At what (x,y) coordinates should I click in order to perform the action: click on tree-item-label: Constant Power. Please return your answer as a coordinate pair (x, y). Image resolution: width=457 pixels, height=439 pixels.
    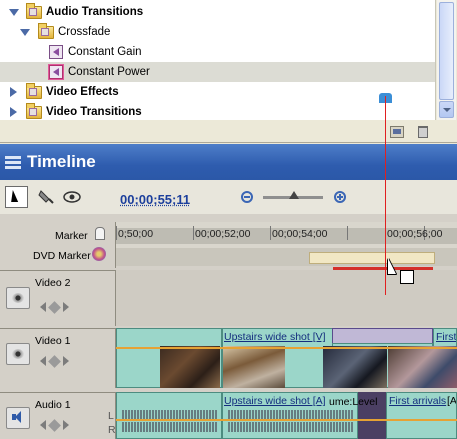
    Looking at the image, I should click on (109, 72).